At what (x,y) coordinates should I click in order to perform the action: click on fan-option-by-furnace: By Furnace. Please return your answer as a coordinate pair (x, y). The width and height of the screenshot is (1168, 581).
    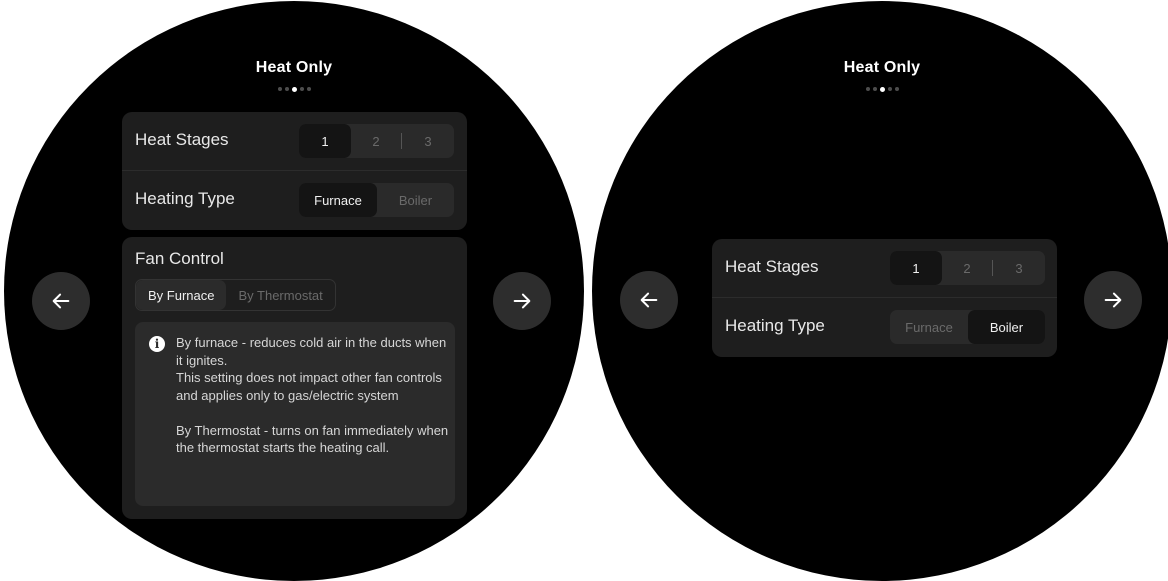
    Looking at the image, I should click on (181, 295).